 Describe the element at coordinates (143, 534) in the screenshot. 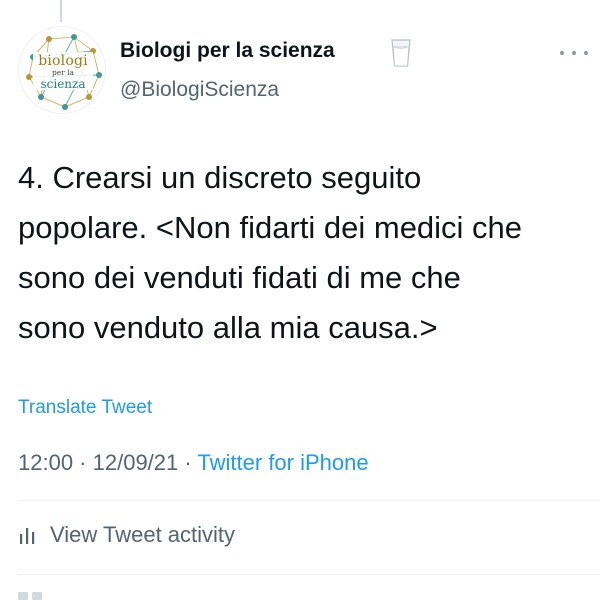

I see `view-tweet-activity-label: View Tweet activity` at that location.